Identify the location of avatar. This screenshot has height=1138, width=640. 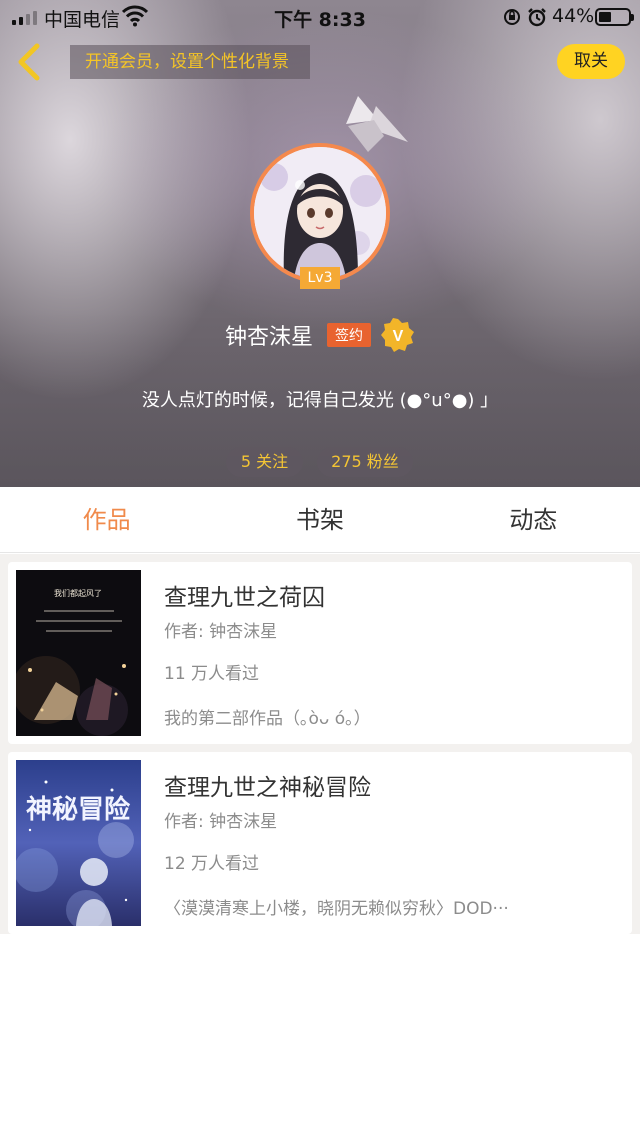
(320, 213).